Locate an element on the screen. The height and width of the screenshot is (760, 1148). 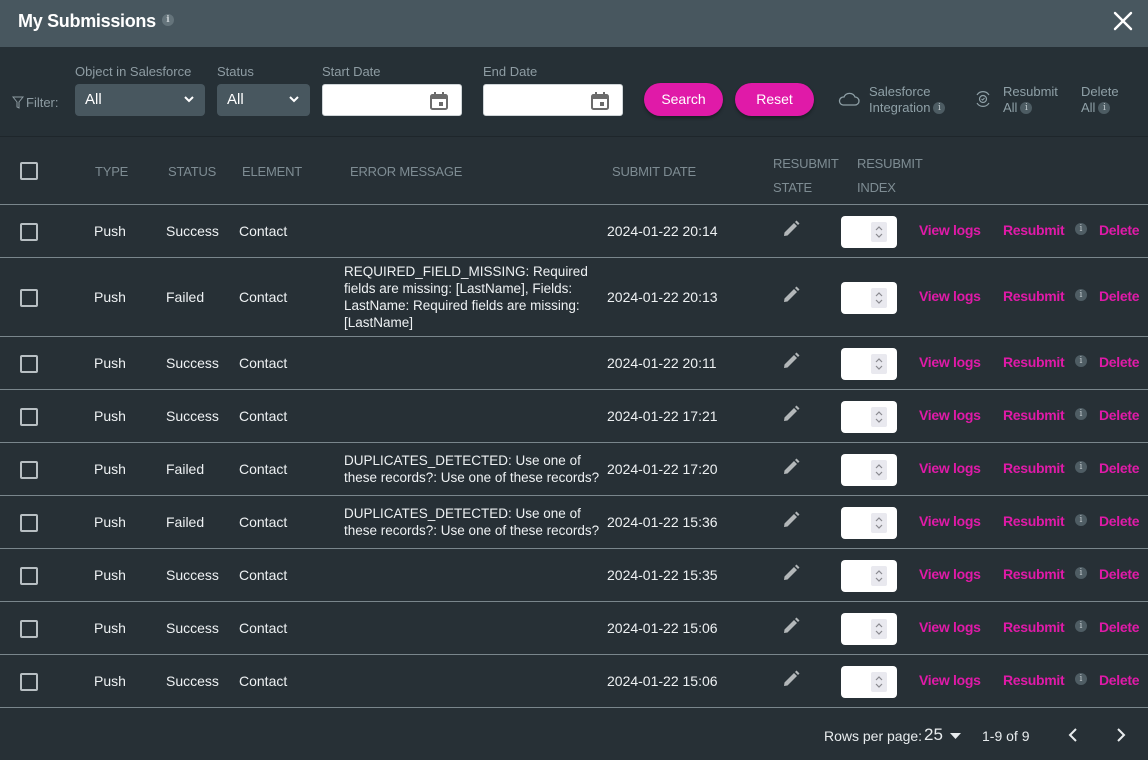
column-type: TYPE is located at coordinates (111, 171).